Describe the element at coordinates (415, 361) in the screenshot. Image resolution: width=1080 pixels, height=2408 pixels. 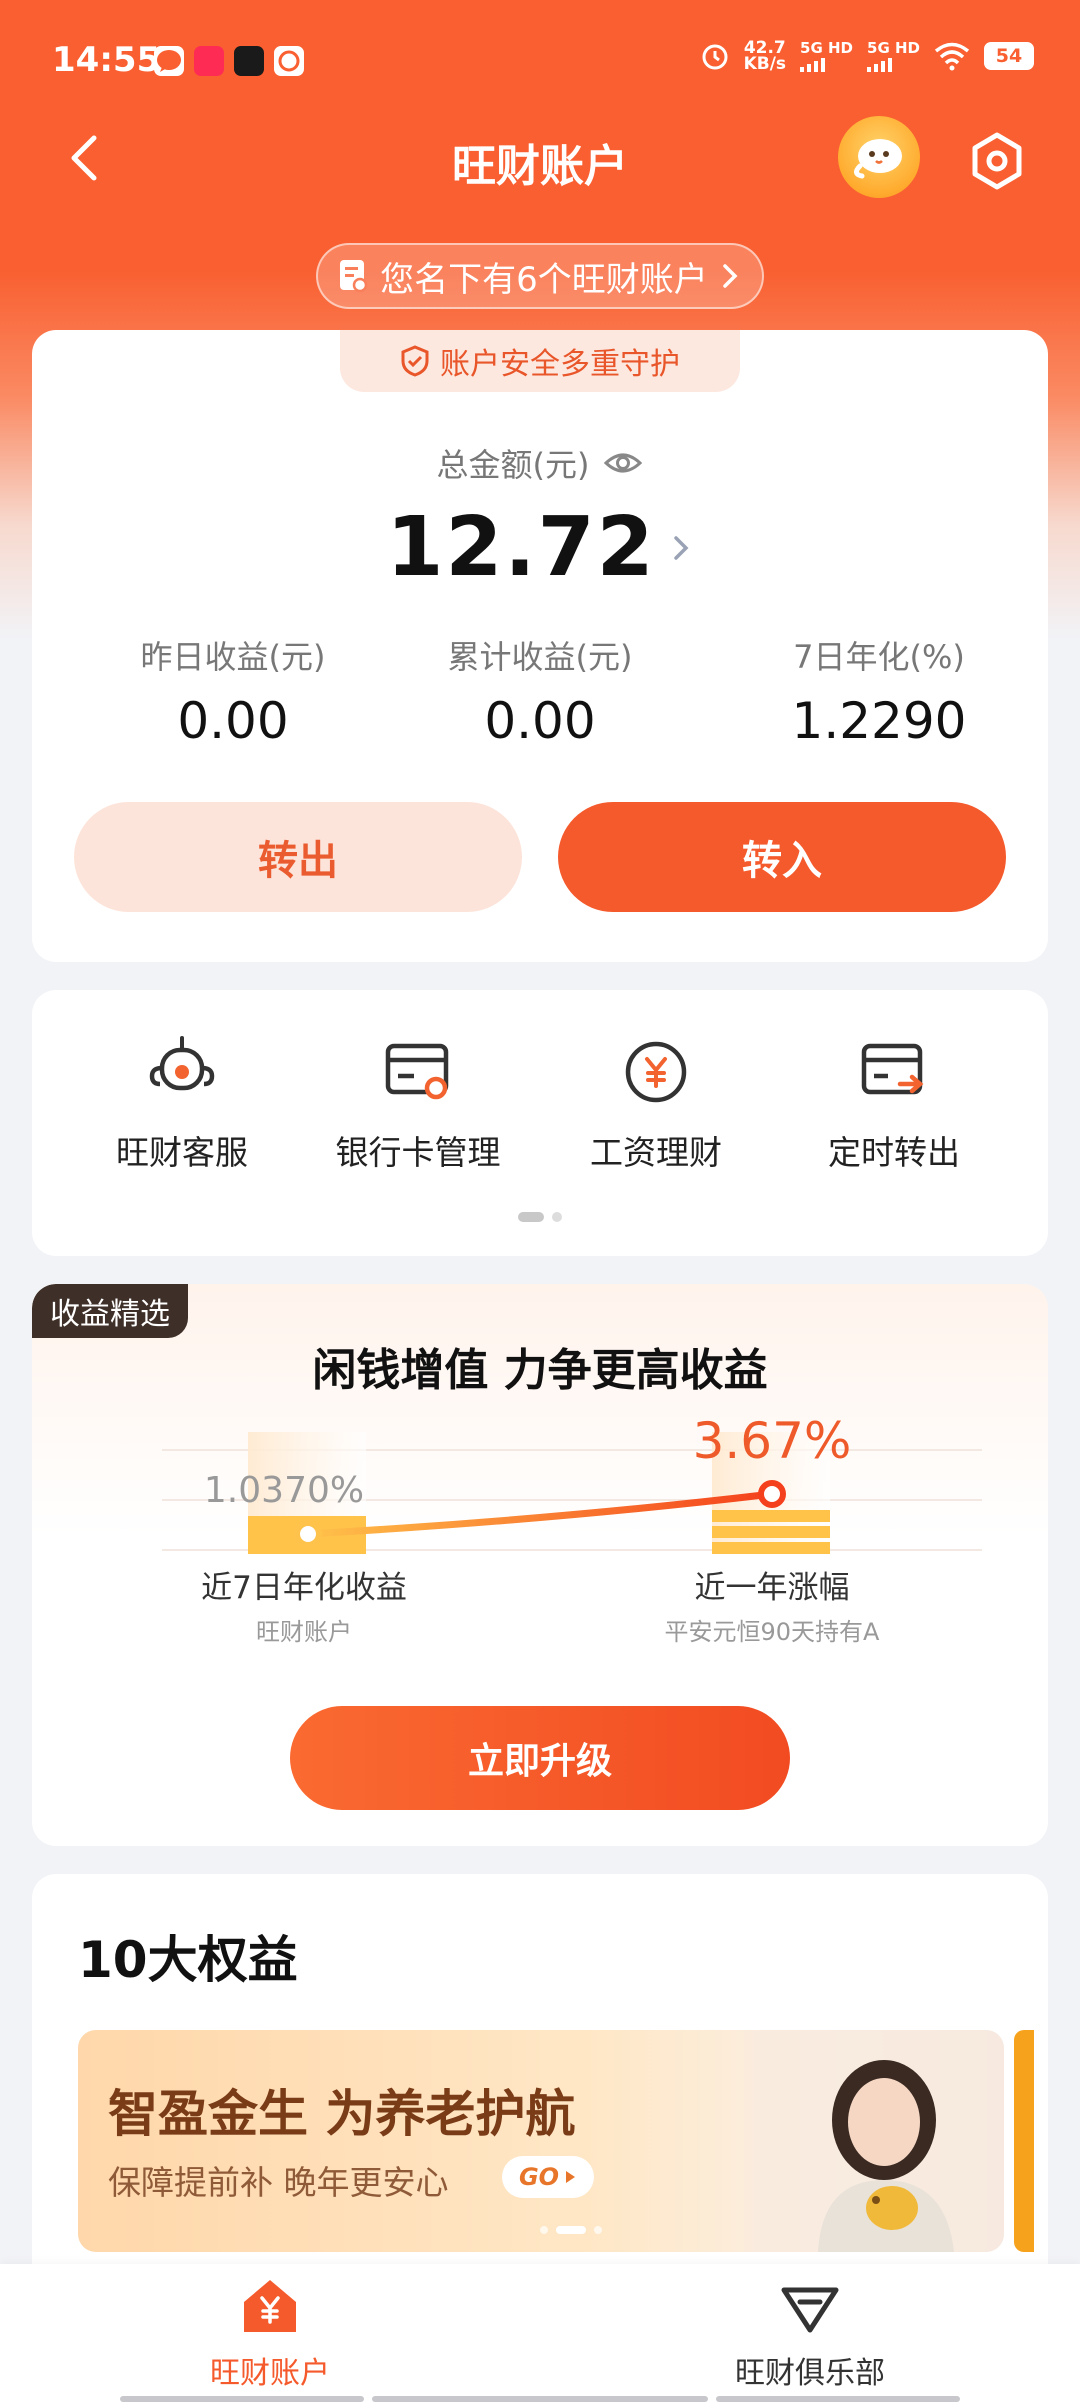
I see `shield-icon` at that location.